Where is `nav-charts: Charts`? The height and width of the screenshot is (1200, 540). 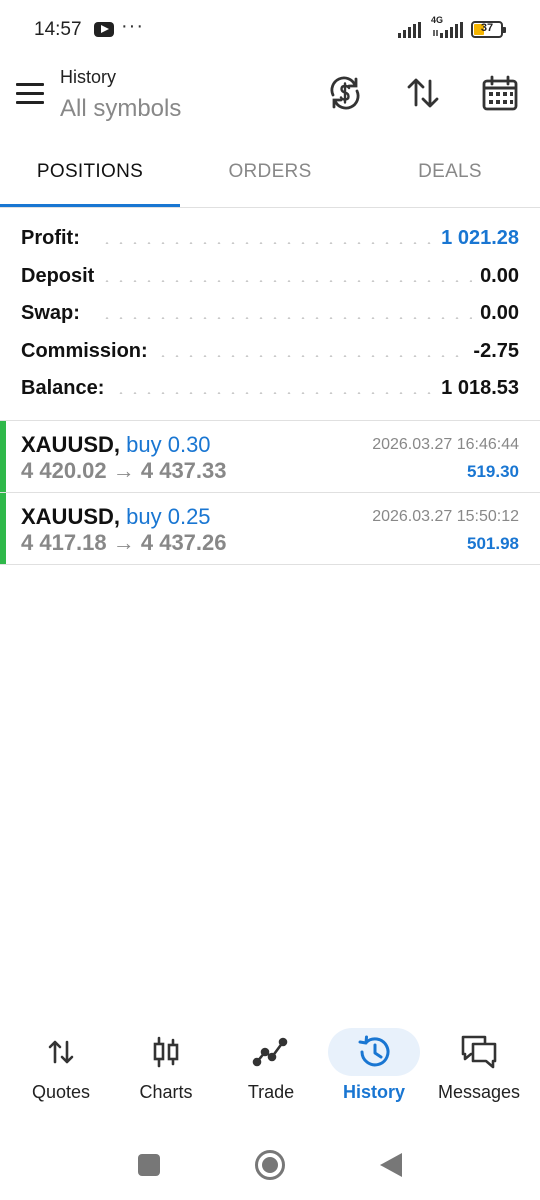
nav-charts: Charts is located at coordinates (166, 1070).